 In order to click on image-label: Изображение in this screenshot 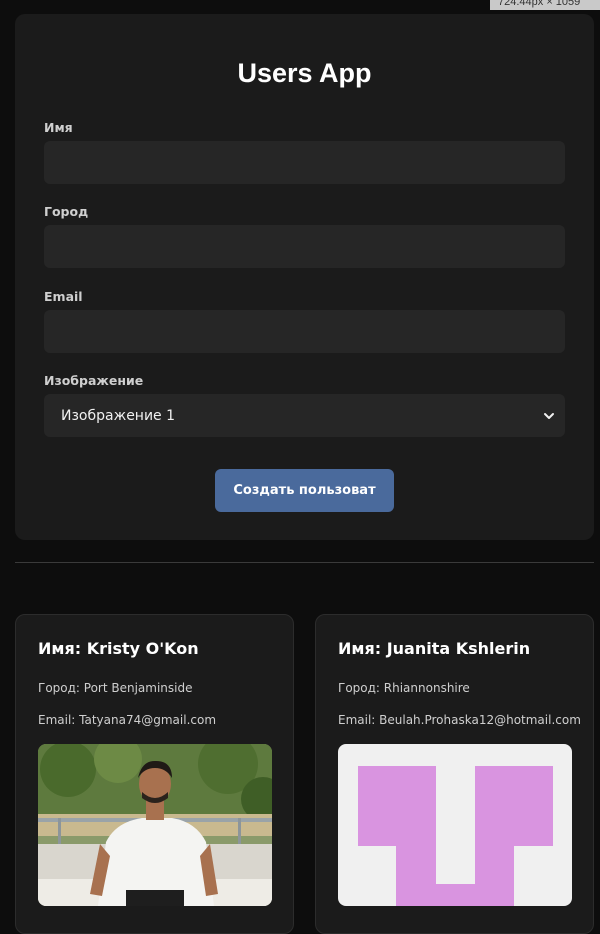, I will do `click(94, 380)`.